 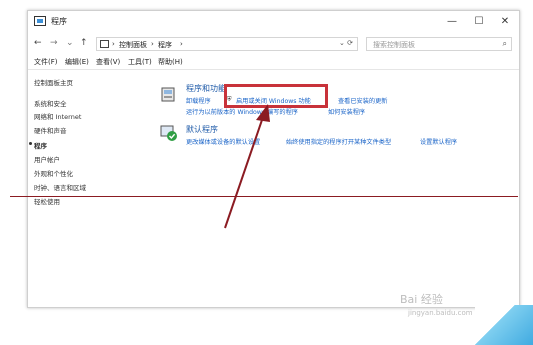 What do you see at coordinates (504, 325) in the screenshot?
I see `desktop-corner` at bounding box center [504, 325].